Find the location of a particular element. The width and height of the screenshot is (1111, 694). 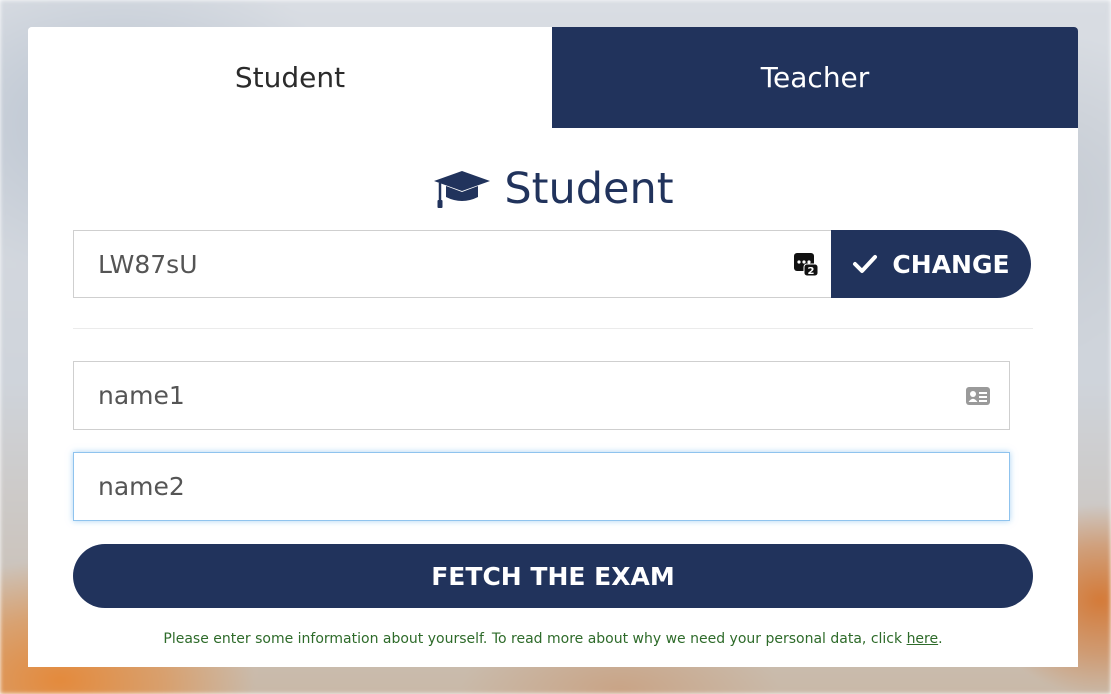

page-title: Student is located at coordinates (553, 189).